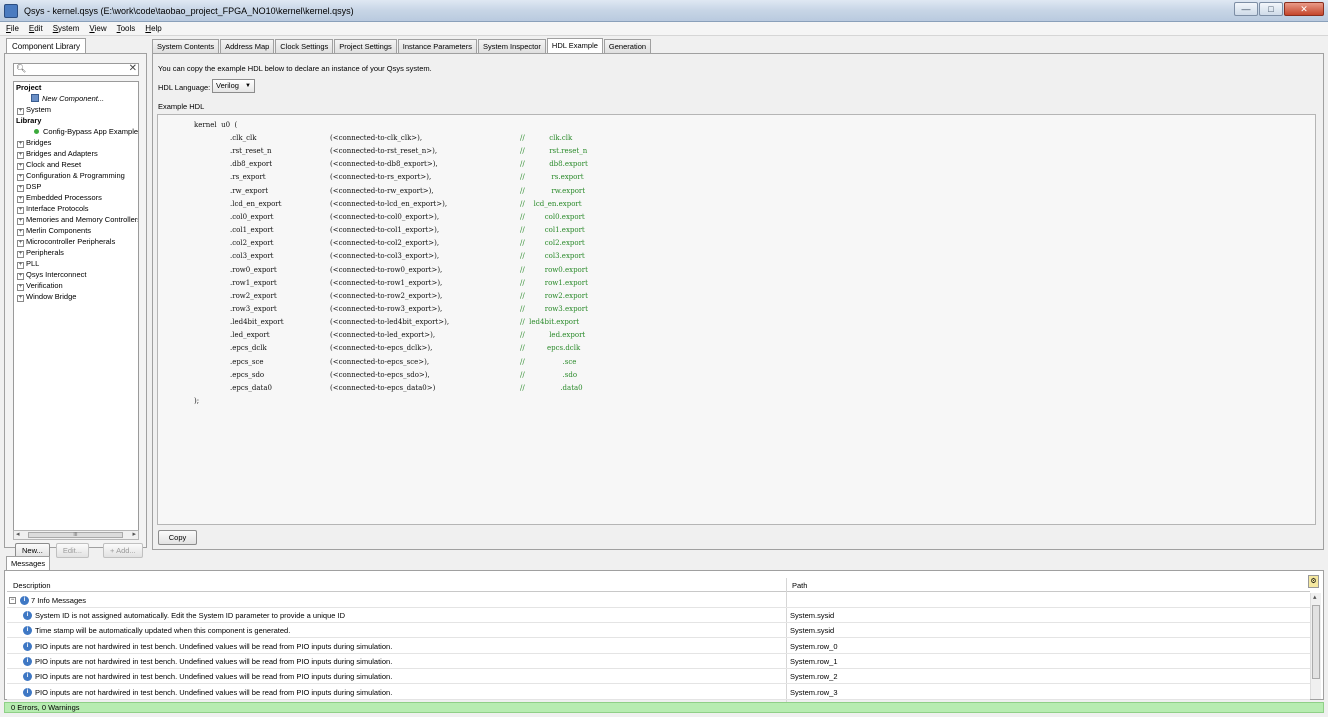 The height and width of the screenshot is (717, 1328). What do you see at coordinates (76, 263) in the screenshot?
I see `tree-item: + PLL` at bounding box center [76, 263].